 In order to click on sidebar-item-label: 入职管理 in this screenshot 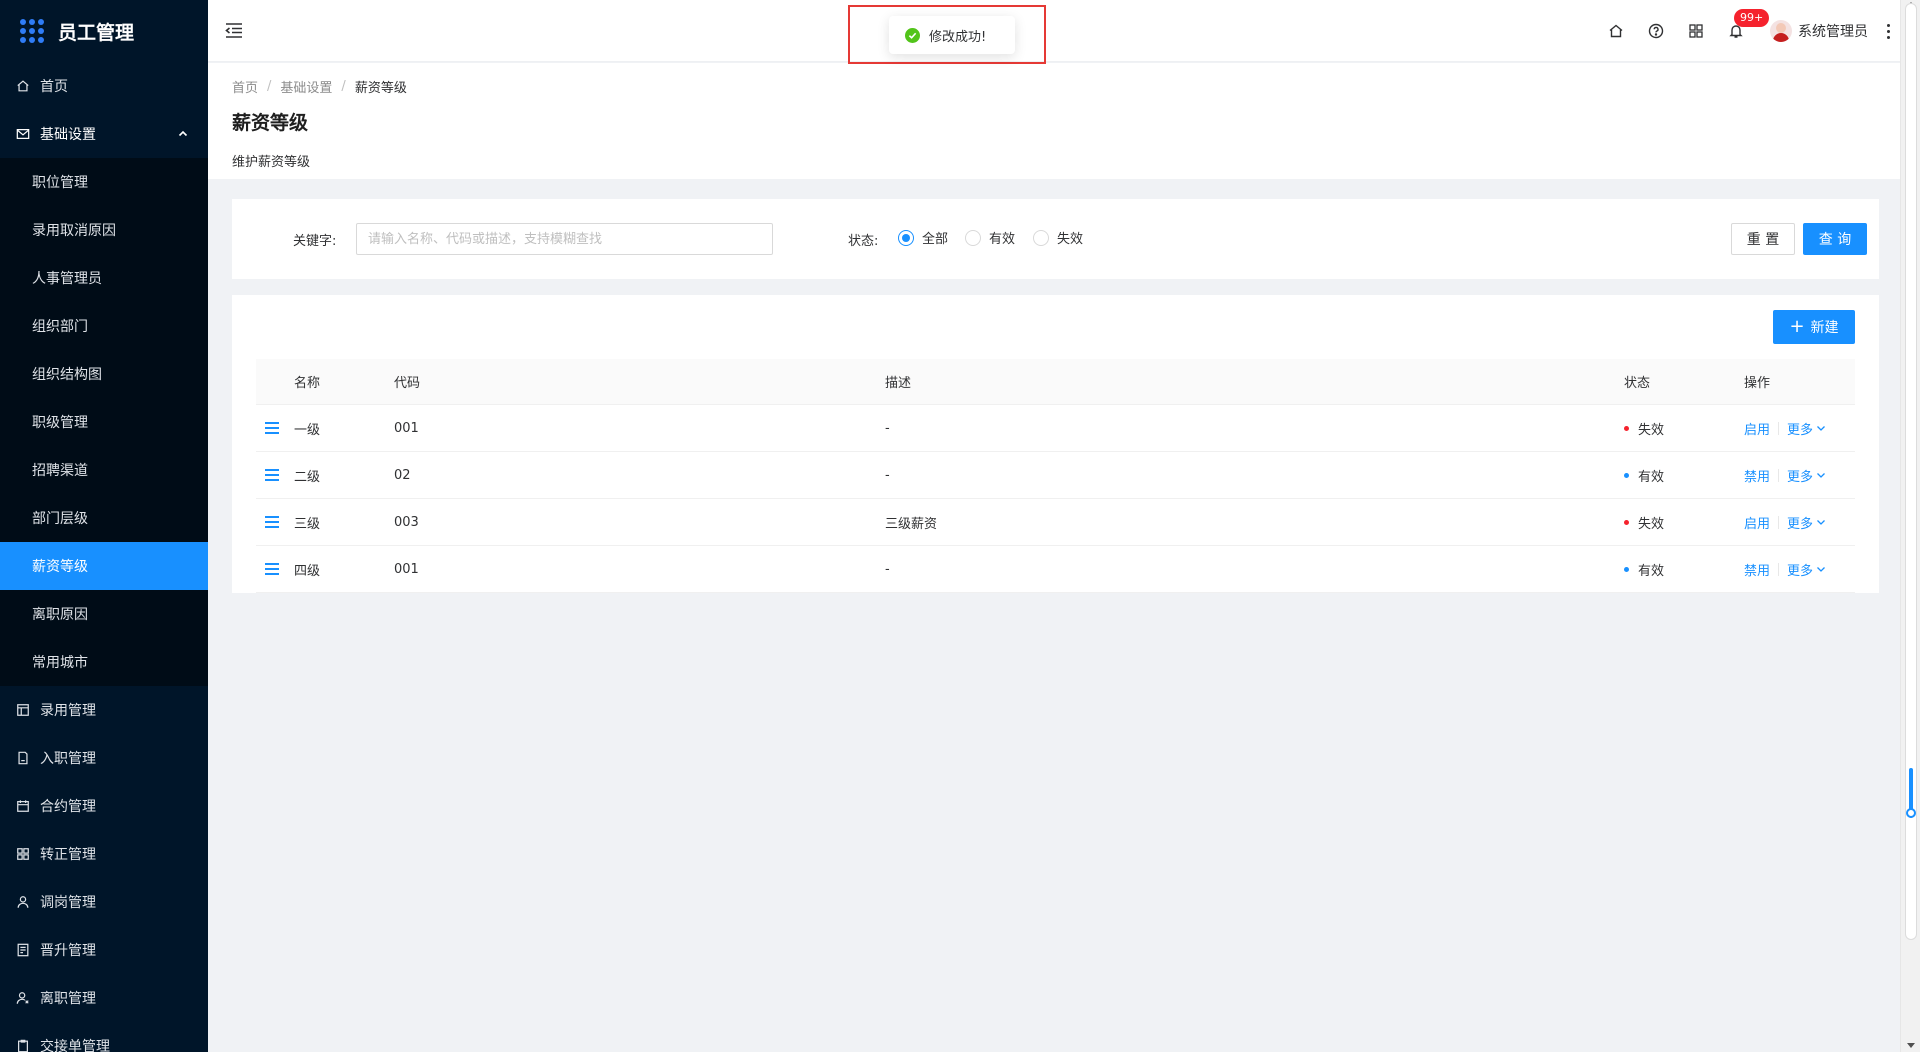, I will do `click(68, 759)`.